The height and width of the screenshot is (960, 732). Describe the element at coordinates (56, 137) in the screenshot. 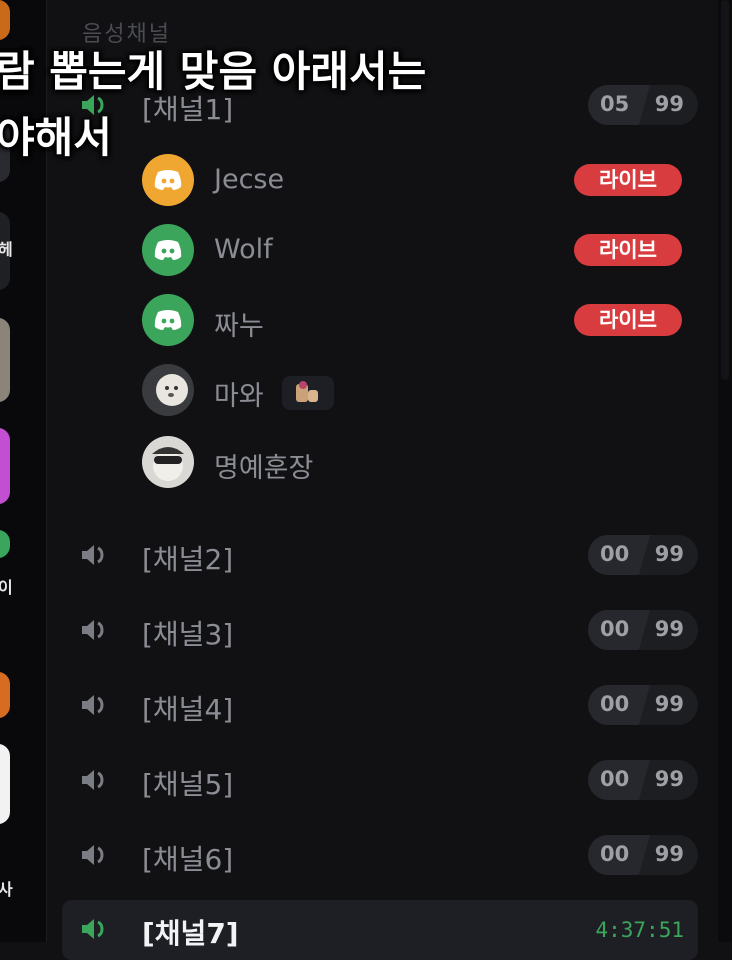

I see `caption-line-2: 야해서` at that location.